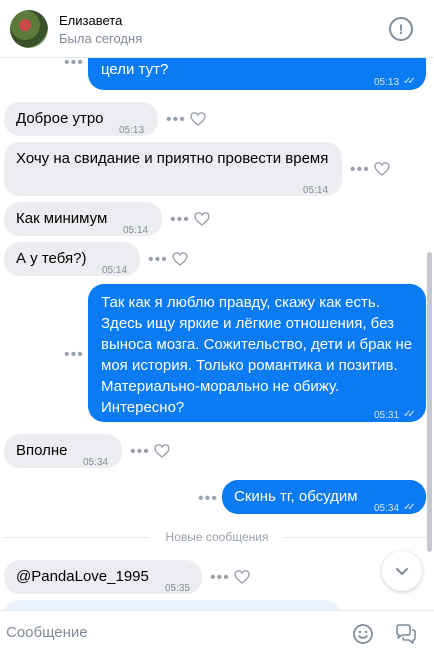  What do you see at coordinates (363, 634) in the screenshot?
I see `smile-icon` at bounding box center [363, 634].